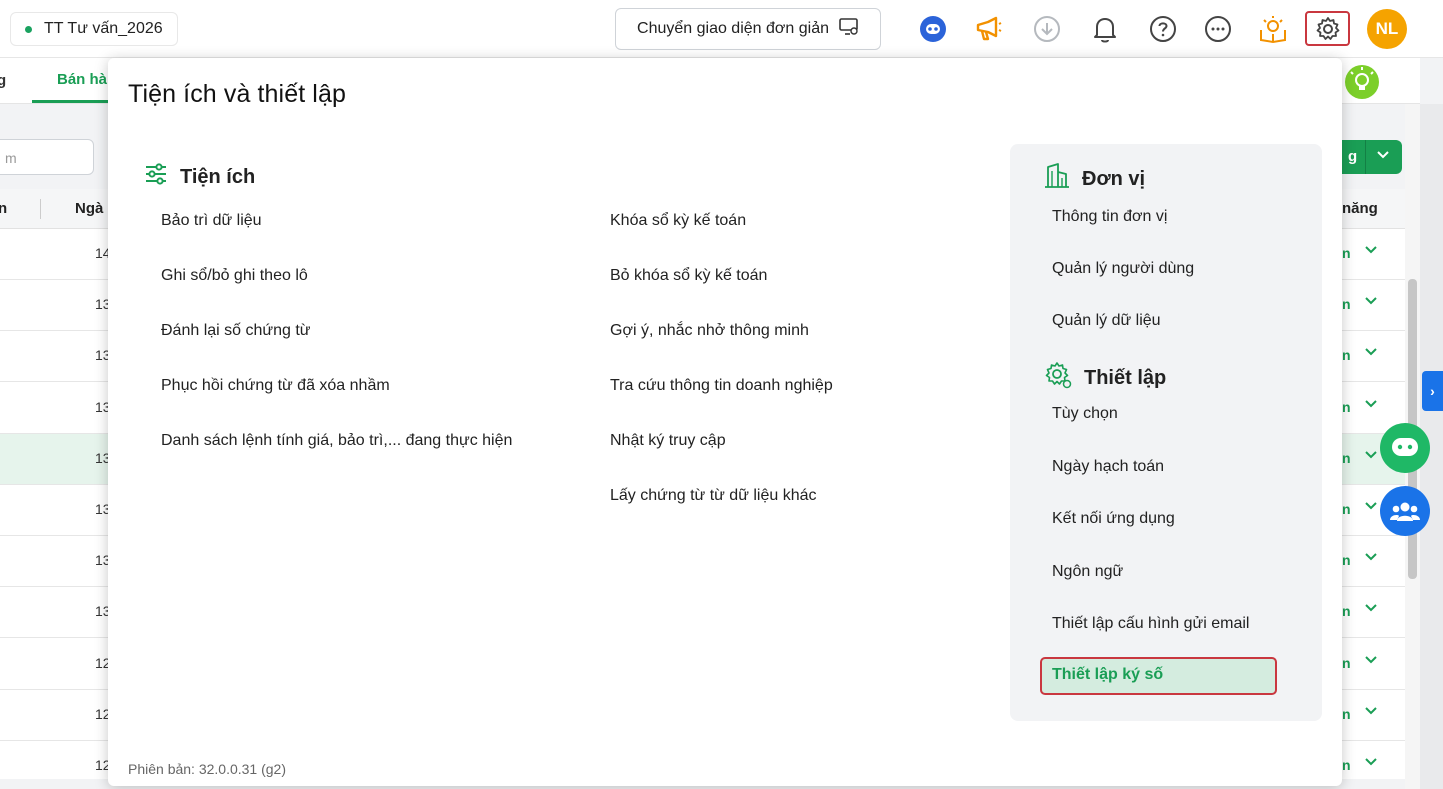 The image size is (1443, 789). Describe the element at coordinates (1362, 82) in the screenshot. I see `lightbulb-tip-icon` at that location.